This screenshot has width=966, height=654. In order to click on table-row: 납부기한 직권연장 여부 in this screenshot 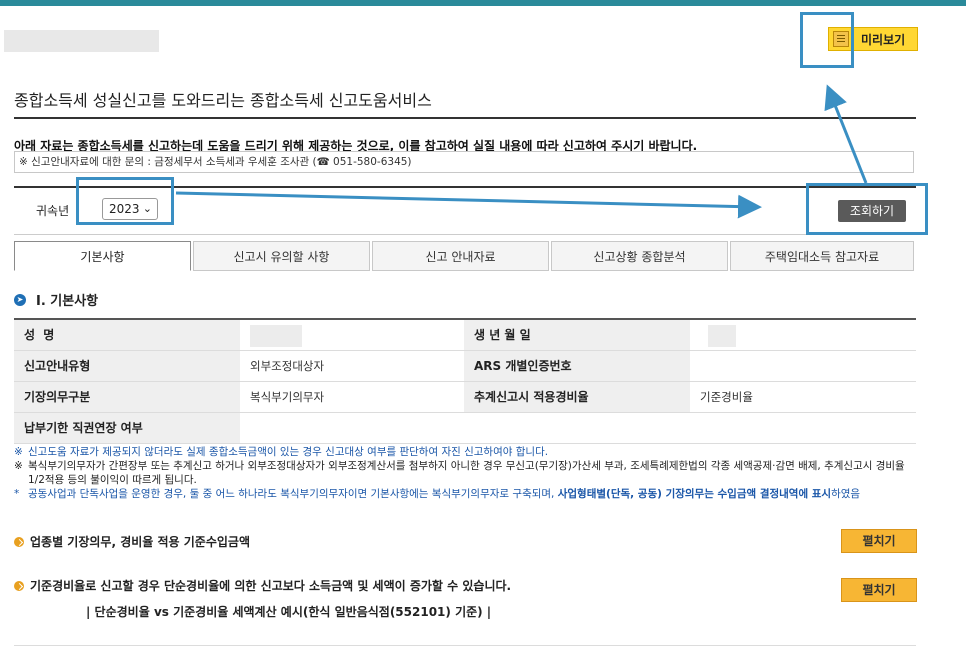, I will do `click(465, 428)`.